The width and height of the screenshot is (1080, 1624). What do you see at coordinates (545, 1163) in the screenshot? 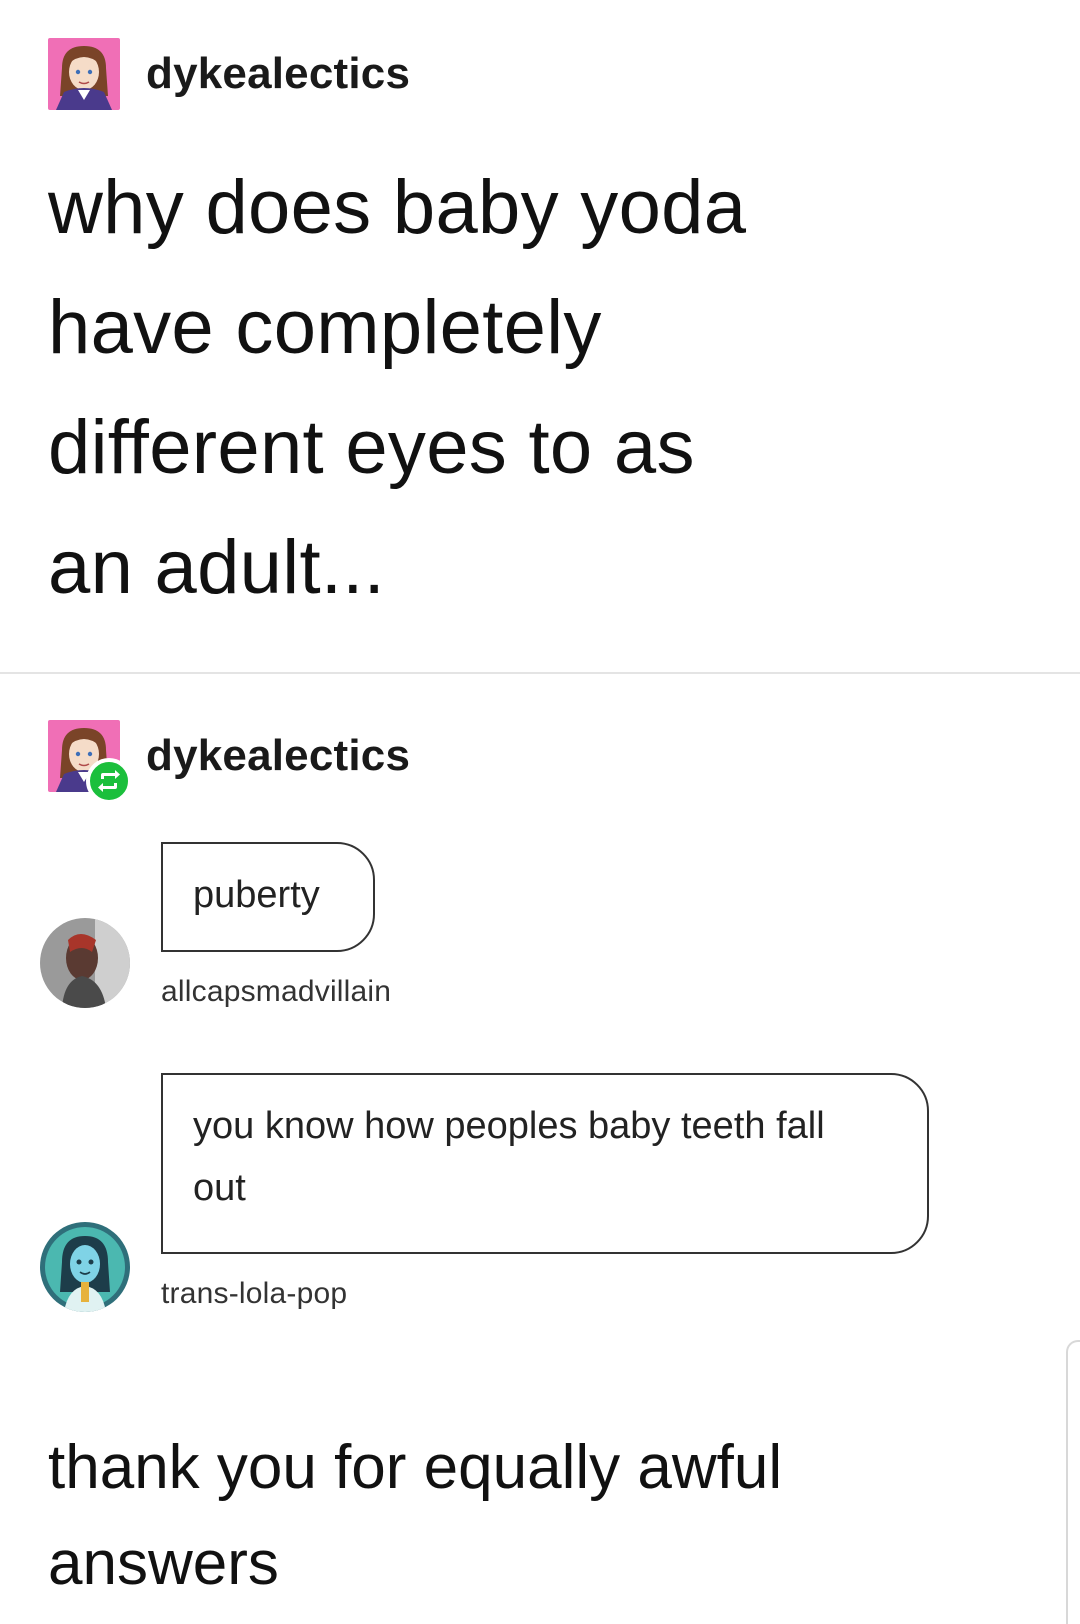
I see `reply-bubble: you know how peoples baby teeth fall out` at bounding box center [545, 1163].